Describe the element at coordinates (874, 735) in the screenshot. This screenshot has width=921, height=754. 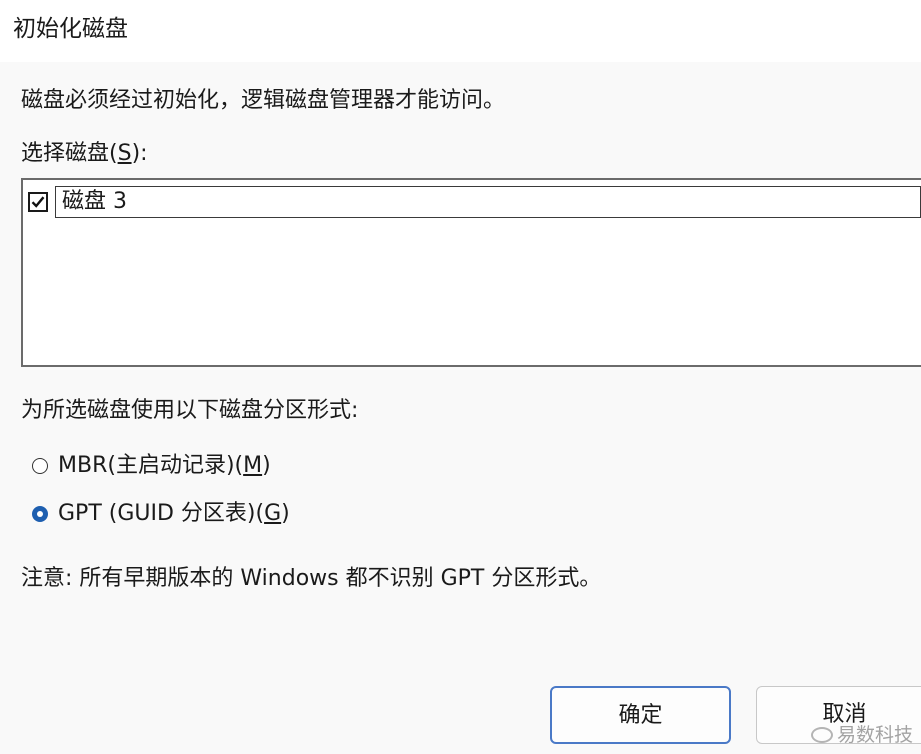
I see `watermark-text: 易数科技` at that location.